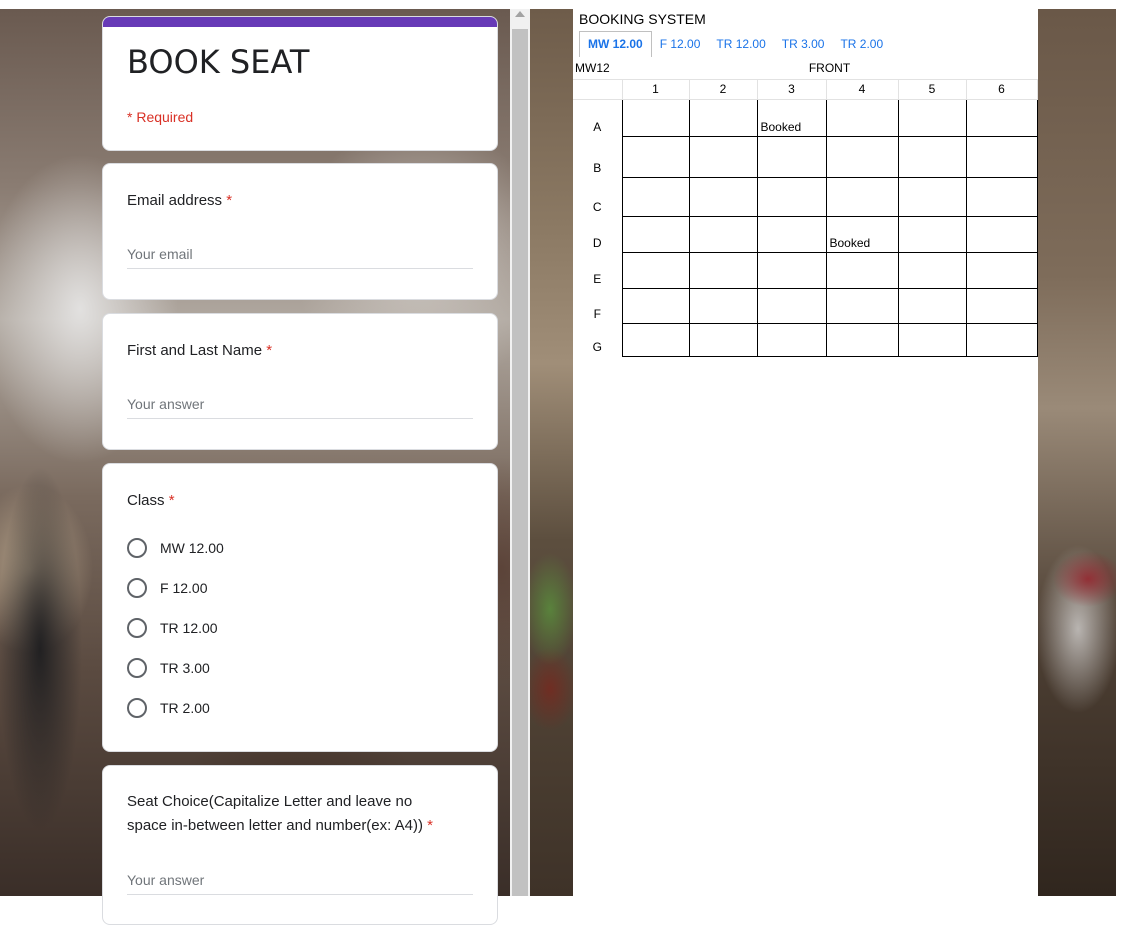 The image size is (1127, 925). I want to click on row-label: C, so click(598, 196).